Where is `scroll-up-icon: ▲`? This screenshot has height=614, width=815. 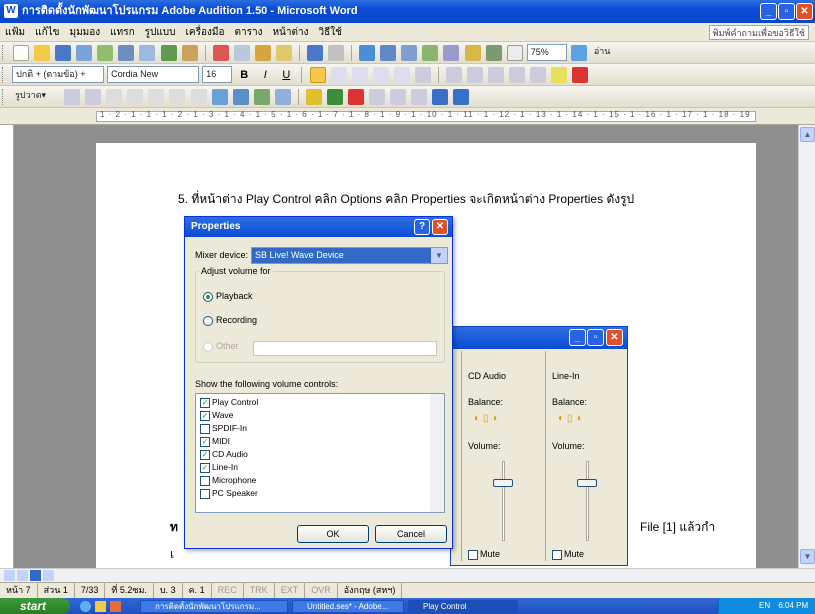 scroll-up-icon: ▲ is located at coordinates (807, 134).